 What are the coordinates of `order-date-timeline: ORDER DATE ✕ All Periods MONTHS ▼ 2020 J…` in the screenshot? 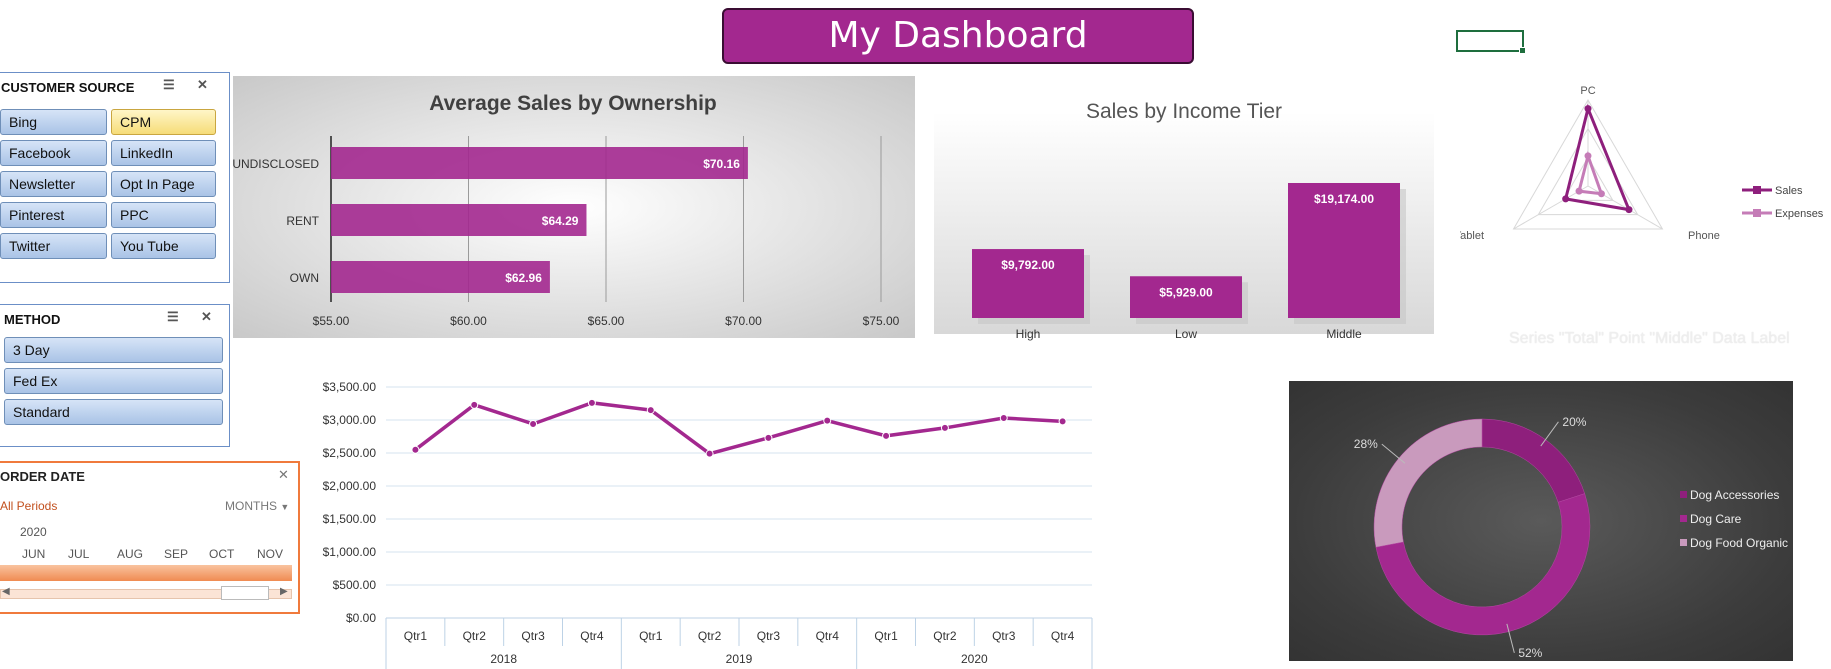 It's located at (150, 537).